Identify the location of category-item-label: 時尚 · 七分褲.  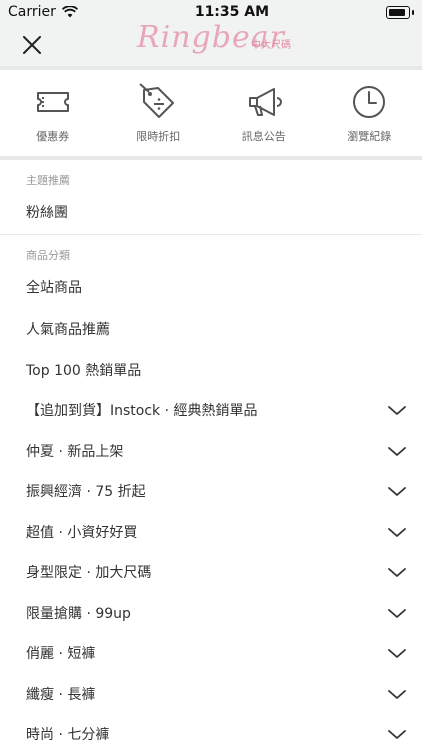
(67, 734).